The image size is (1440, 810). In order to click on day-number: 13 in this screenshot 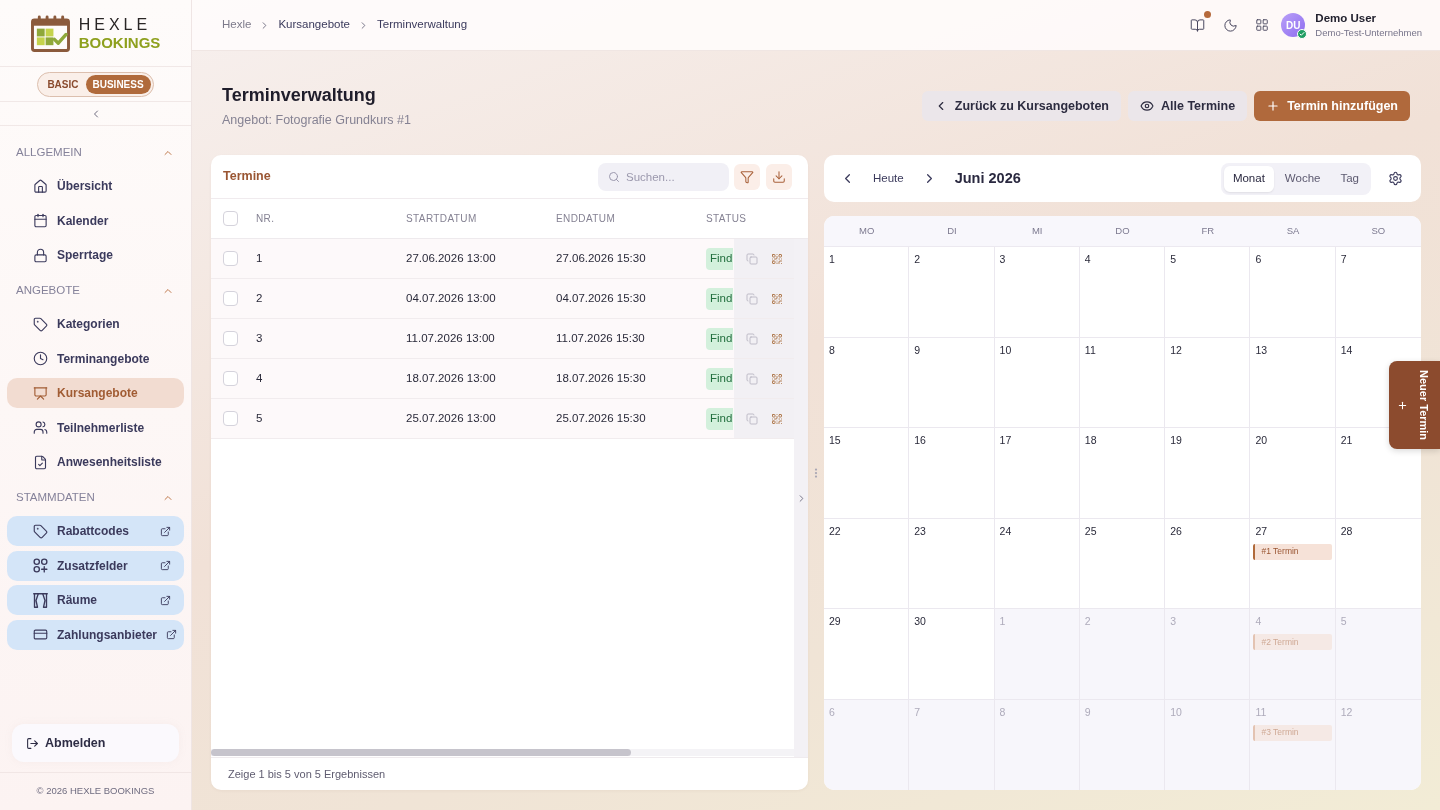, I will do `click(1261, 350)`.